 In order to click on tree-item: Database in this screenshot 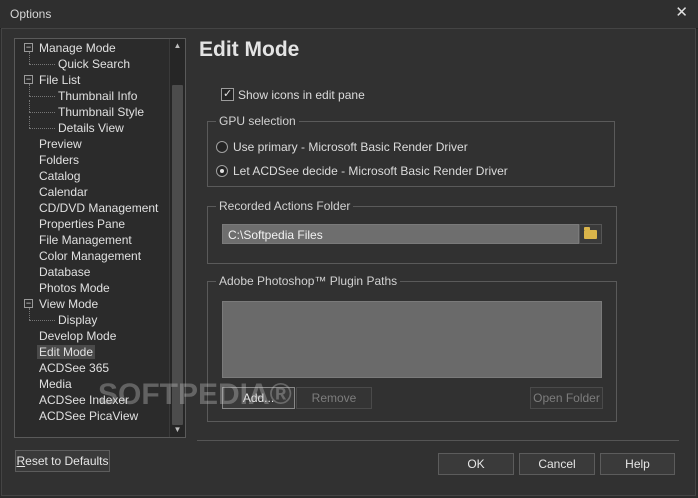, I will do `click(64, 272)`.